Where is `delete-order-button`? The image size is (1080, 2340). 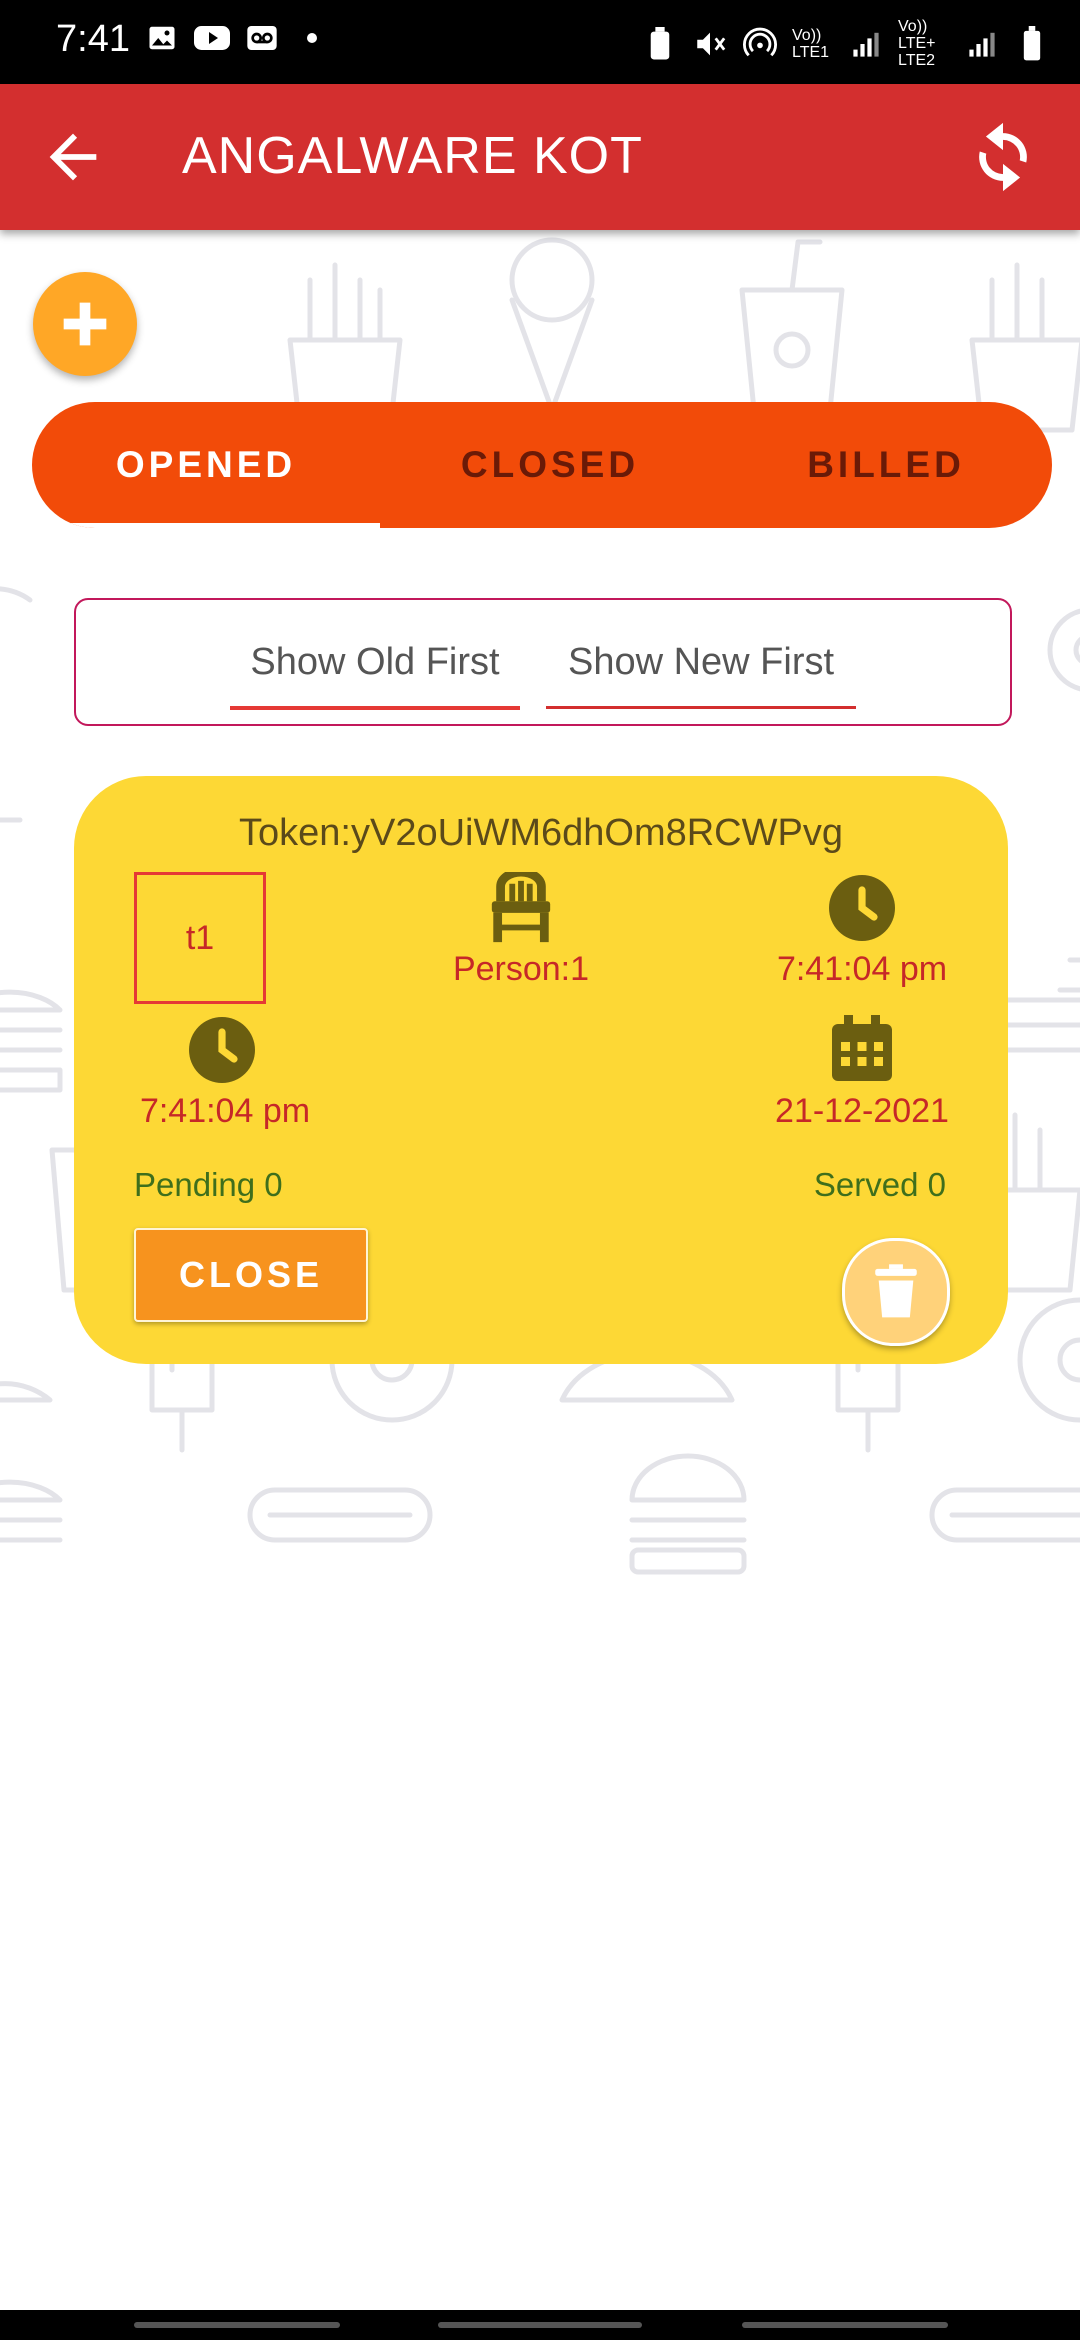
delete-order-button is located at coordinates (896, 1292).